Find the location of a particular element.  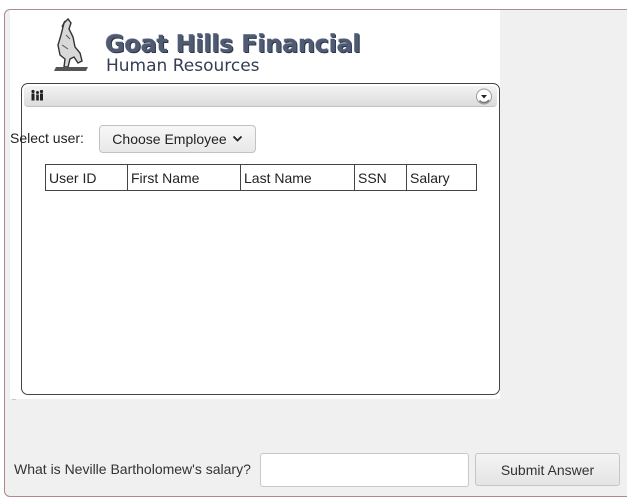

brand-header: Goat Hills Financial Human Resources is located at coordinates (255, 43).